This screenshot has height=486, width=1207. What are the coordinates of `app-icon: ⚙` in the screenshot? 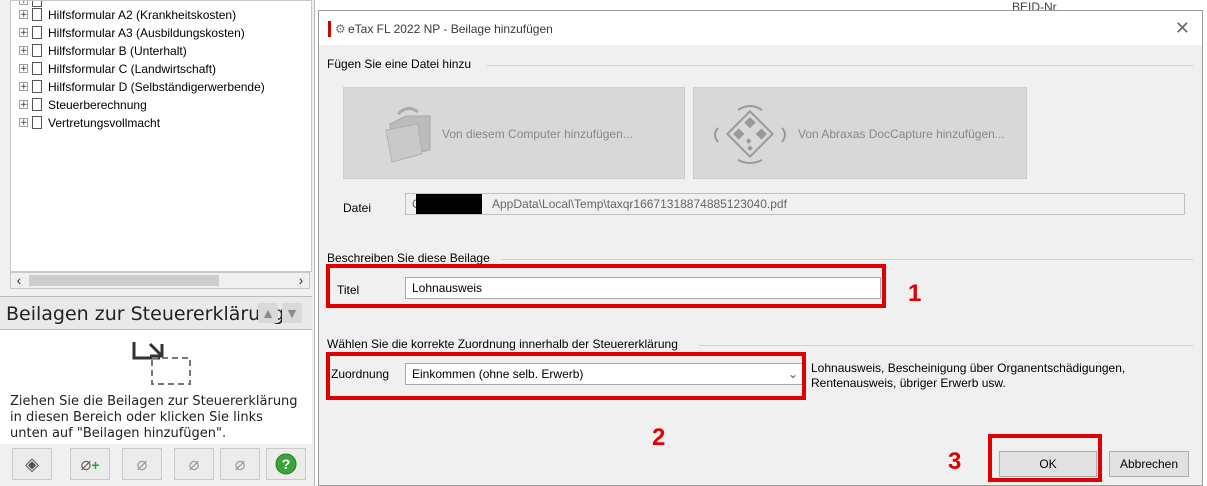 It's located at (340, 29).